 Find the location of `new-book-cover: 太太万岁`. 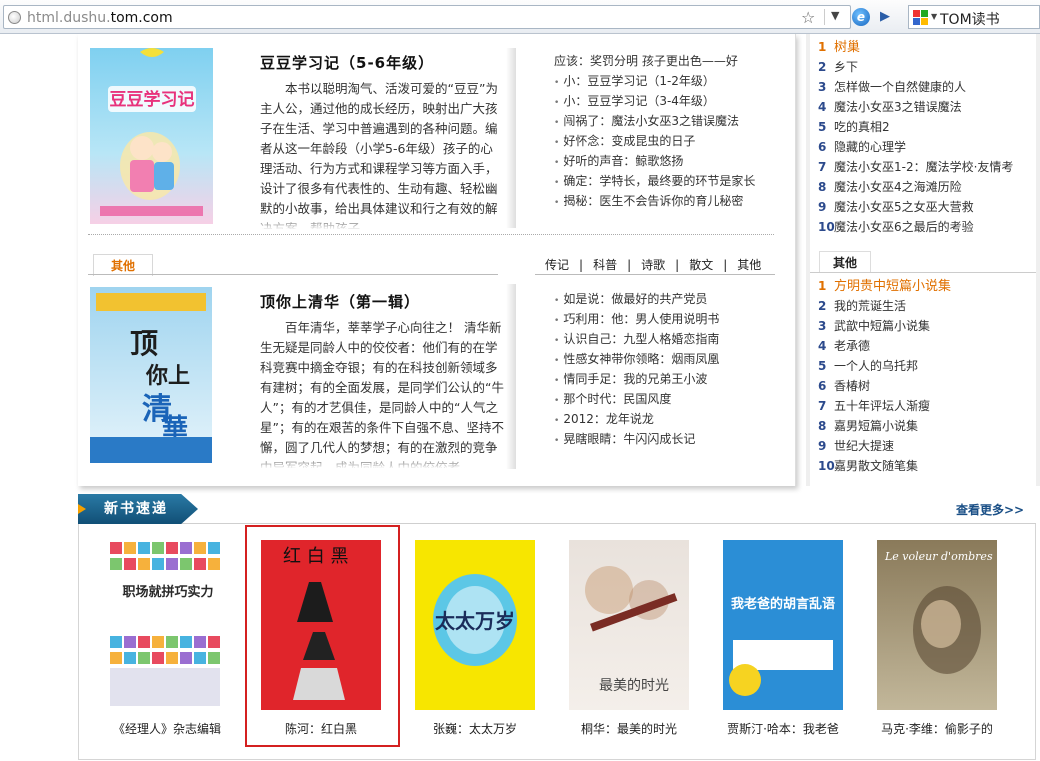

new-book-cover: 太太万岁 is located at coordinates (475, 625).